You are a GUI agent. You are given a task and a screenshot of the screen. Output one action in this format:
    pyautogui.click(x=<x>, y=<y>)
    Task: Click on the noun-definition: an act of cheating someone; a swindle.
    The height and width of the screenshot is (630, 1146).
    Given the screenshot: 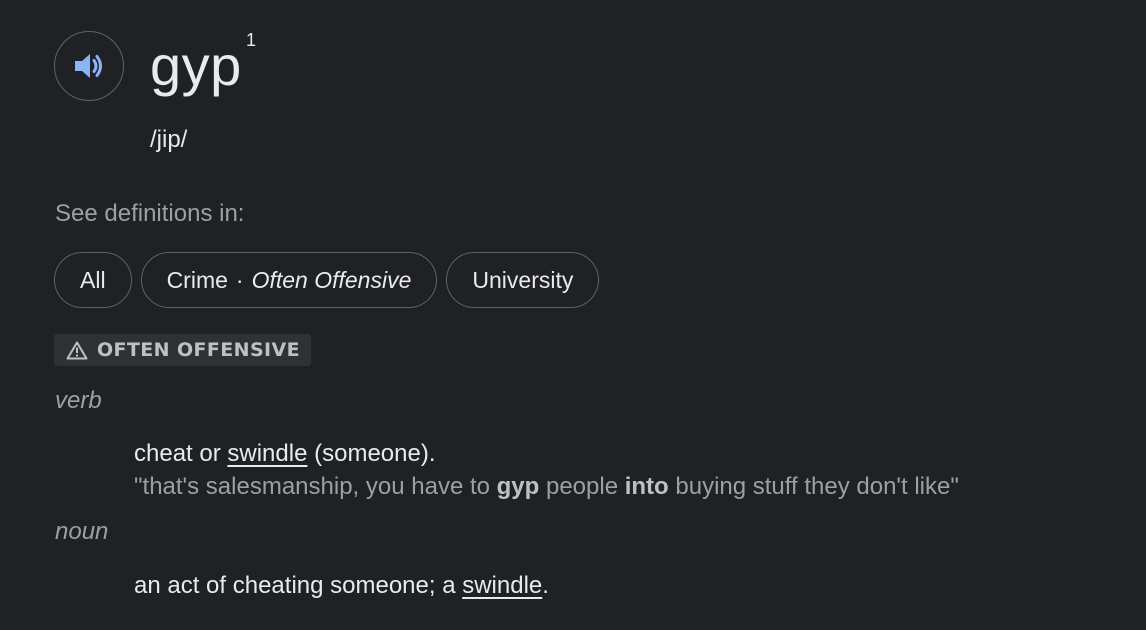 What is the action you would take?
    pyautogui.click(x=341, y=586)
    